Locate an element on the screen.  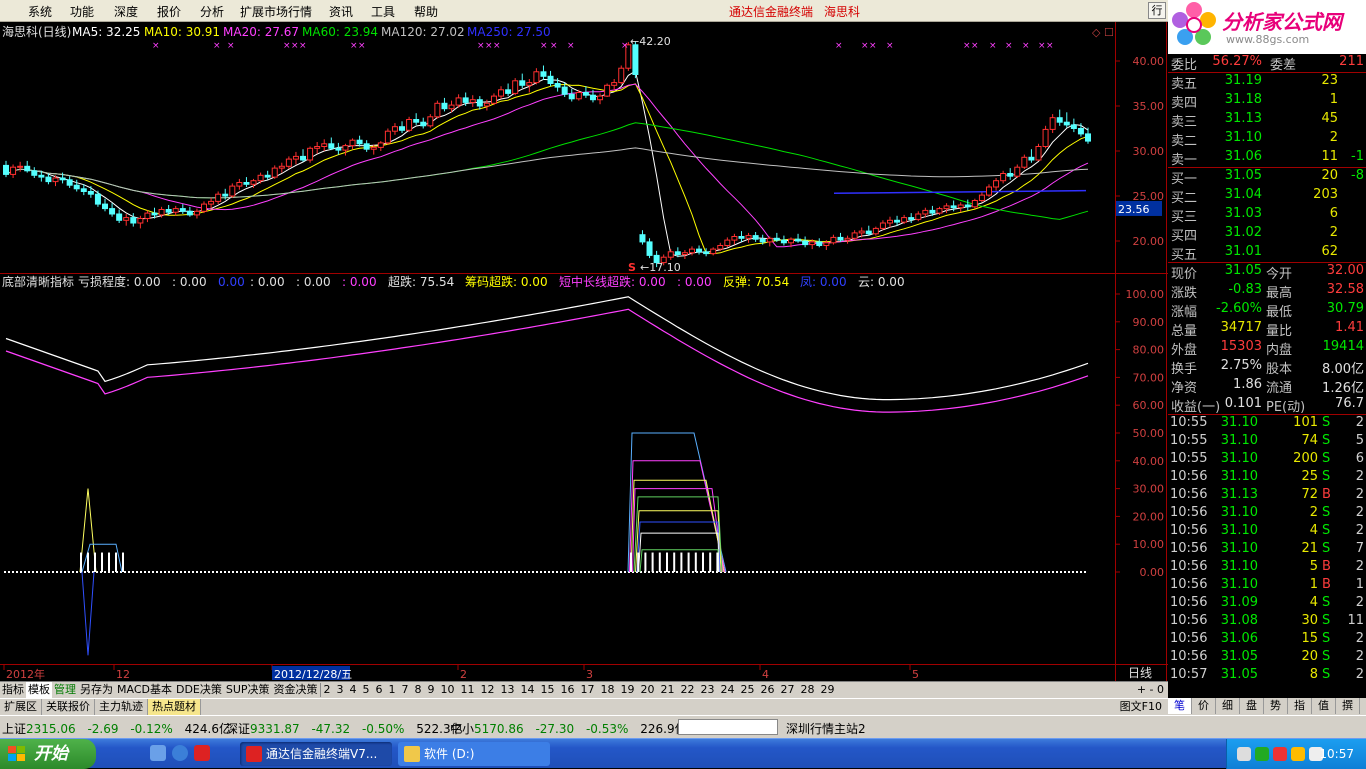
menu-function: 功能 is located at coordinates (82, 11).